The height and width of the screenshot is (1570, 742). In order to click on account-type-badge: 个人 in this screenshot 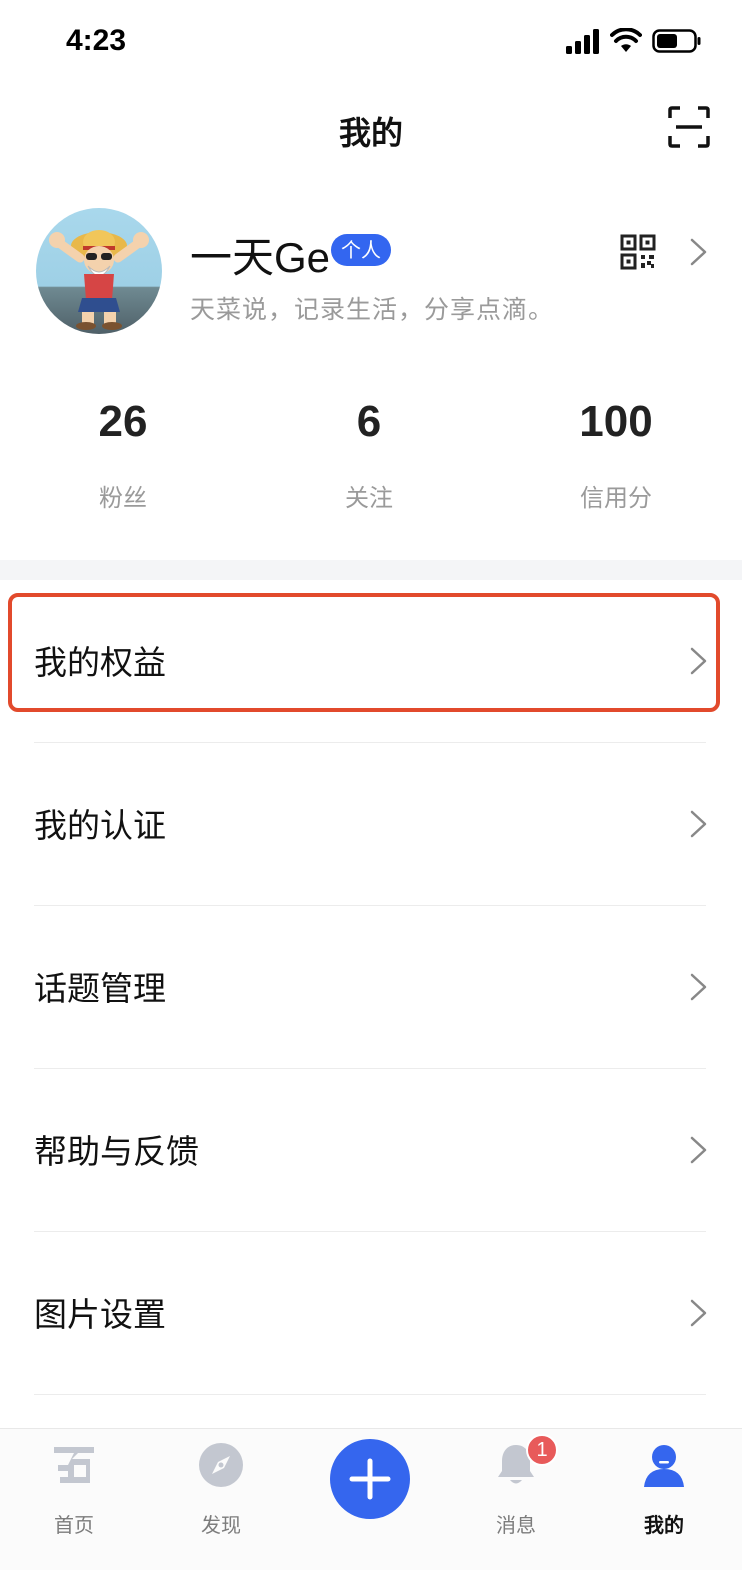, I will do `click(361, 250)`.